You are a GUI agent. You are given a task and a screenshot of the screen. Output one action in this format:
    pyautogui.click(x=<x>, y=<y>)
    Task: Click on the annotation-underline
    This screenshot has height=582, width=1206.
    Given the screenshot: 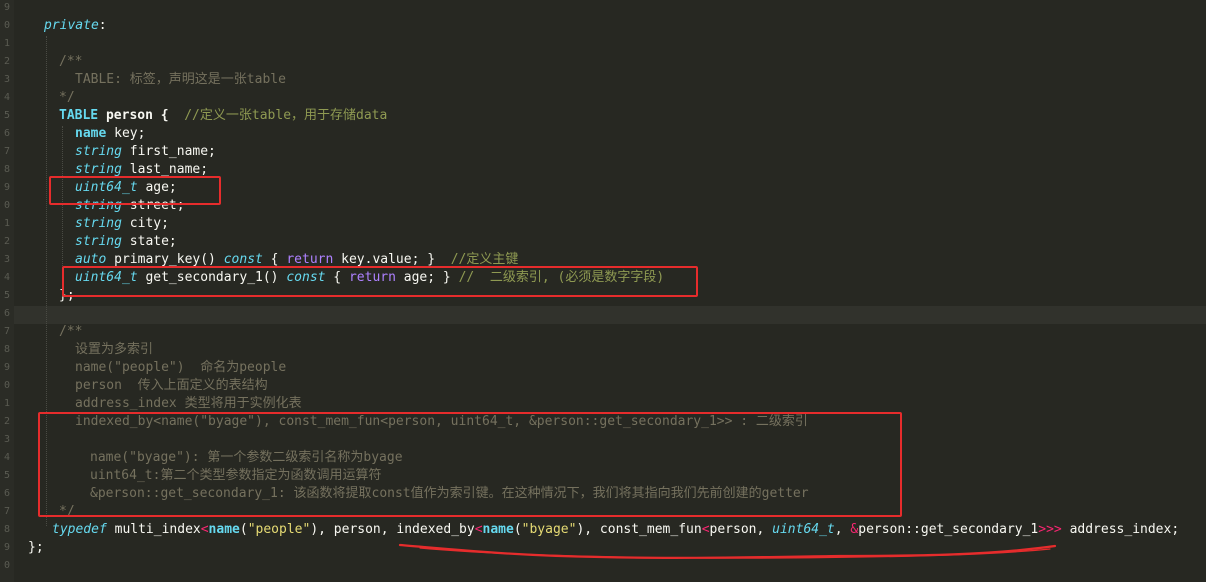 What is the action you would take?
    pyautogui.click(x=727, y=551)
    